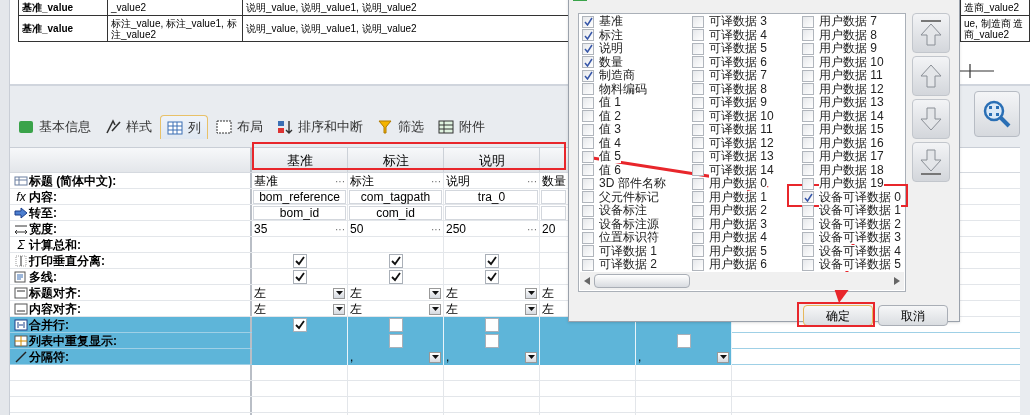 This screenshot has width=1030, height=415. What do you see at coordinates (128, 127) in the screenshot?
I see `tab: 样式` at bounding box center [128, 127].